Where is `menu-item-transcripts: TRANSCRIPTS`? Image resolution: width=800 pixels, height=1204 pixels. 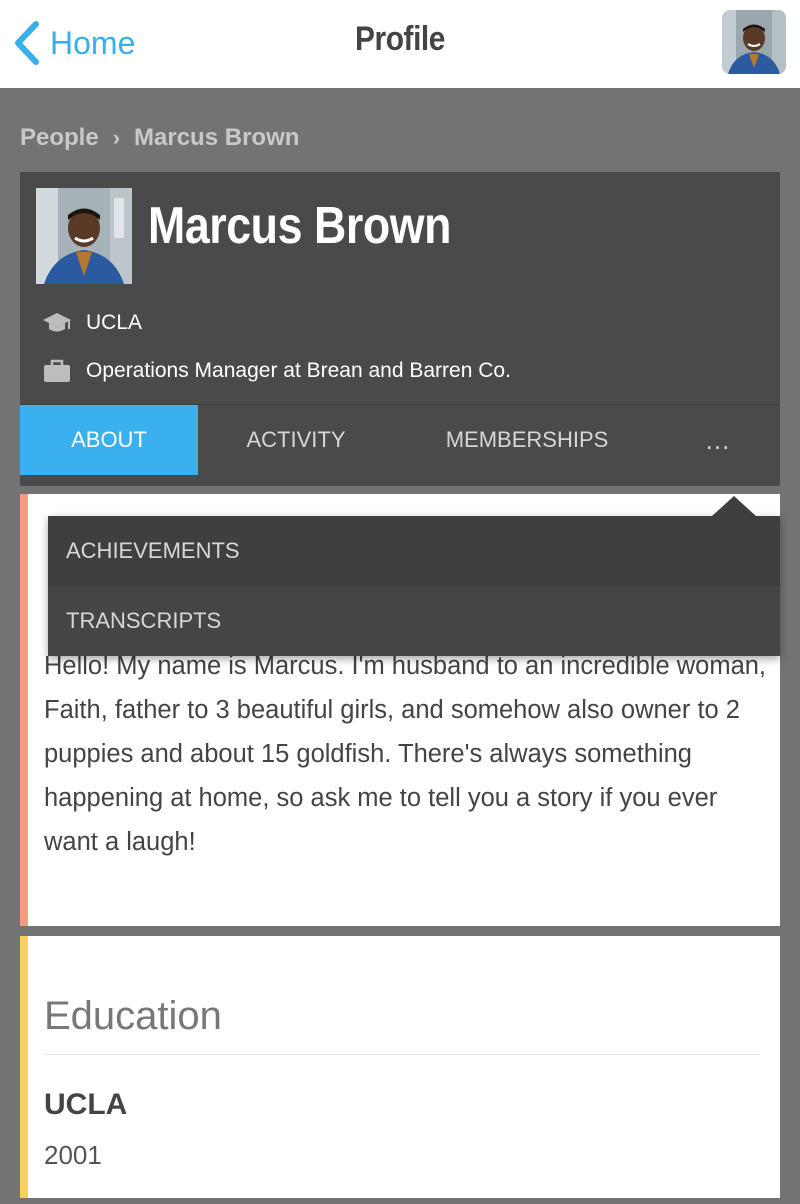
menu-item-transcripts: TRANSCRIPTS is located at coordinates (414, 621).